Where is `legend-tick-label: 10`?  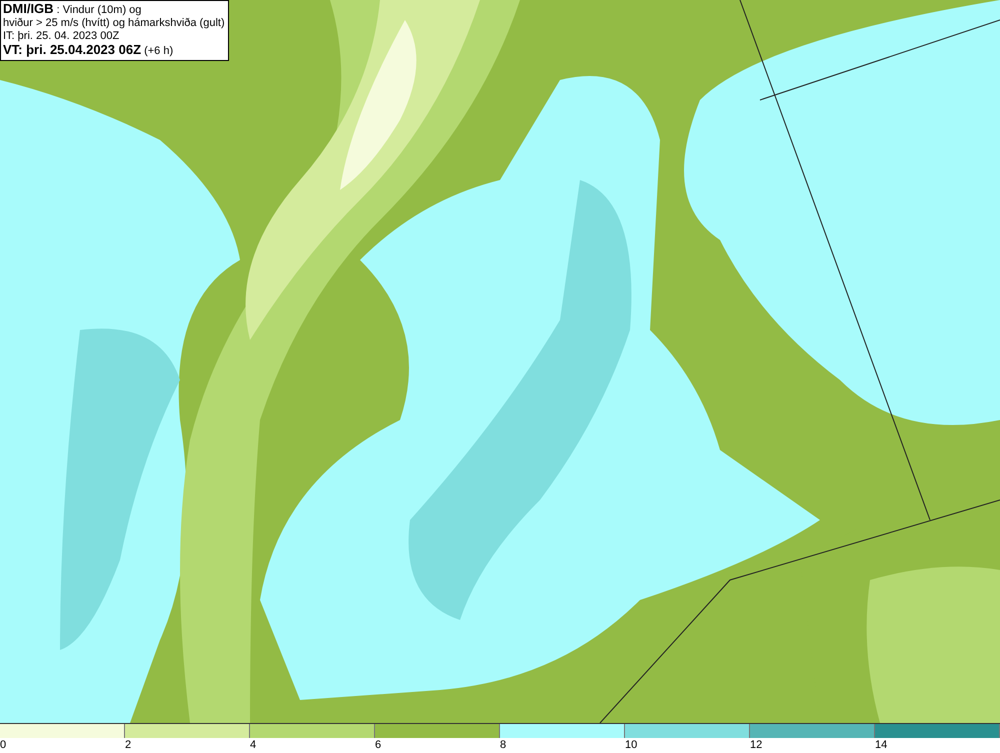
legend-tick-label: 10 is located at coordinates (631, 745).